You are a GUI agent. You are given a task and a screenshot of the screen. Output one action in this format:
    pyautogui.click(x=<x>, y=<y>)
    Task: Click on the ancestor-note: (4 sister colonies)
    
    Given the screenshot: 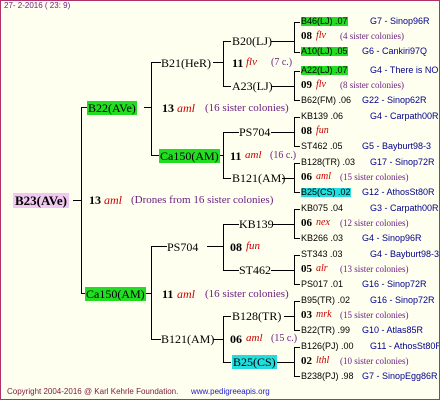 What is the action you would take?
    pyautogui.click(x=372, y=36)
    